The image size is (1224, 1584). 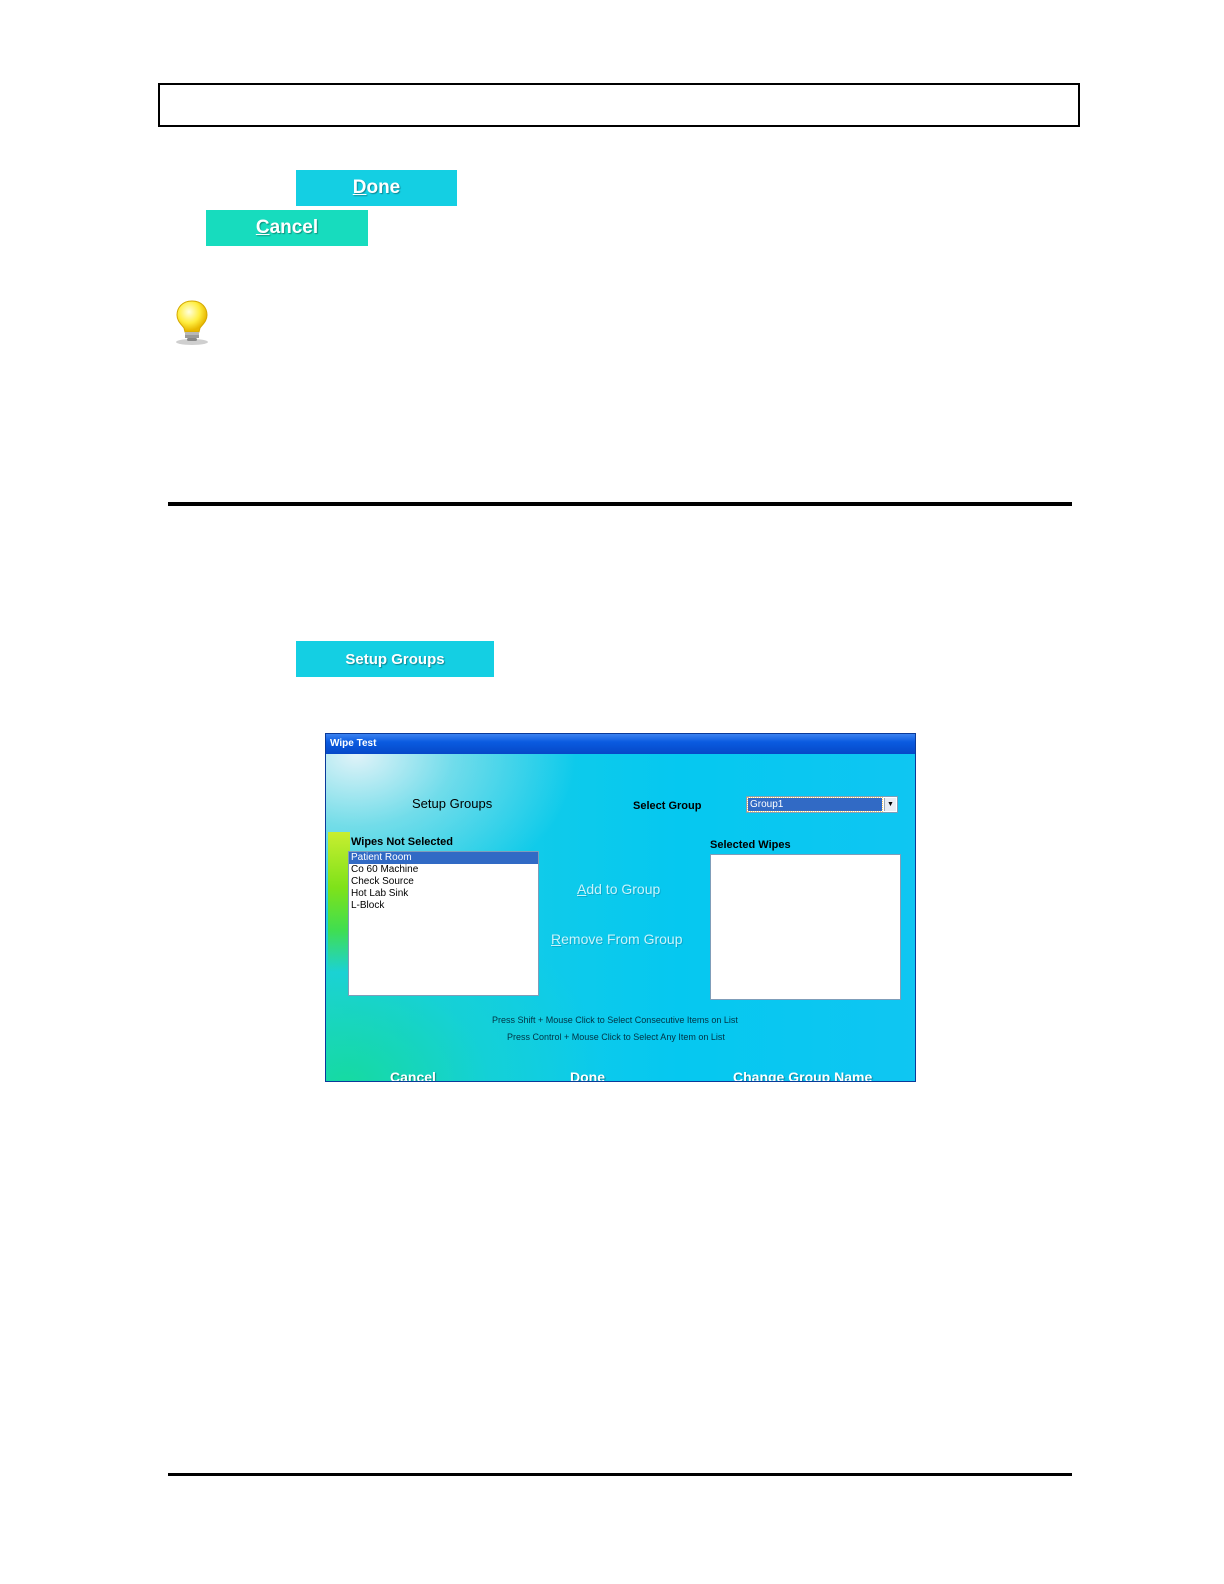 I want to click on select-group-label: Select Group, so click(x=667, y=806).